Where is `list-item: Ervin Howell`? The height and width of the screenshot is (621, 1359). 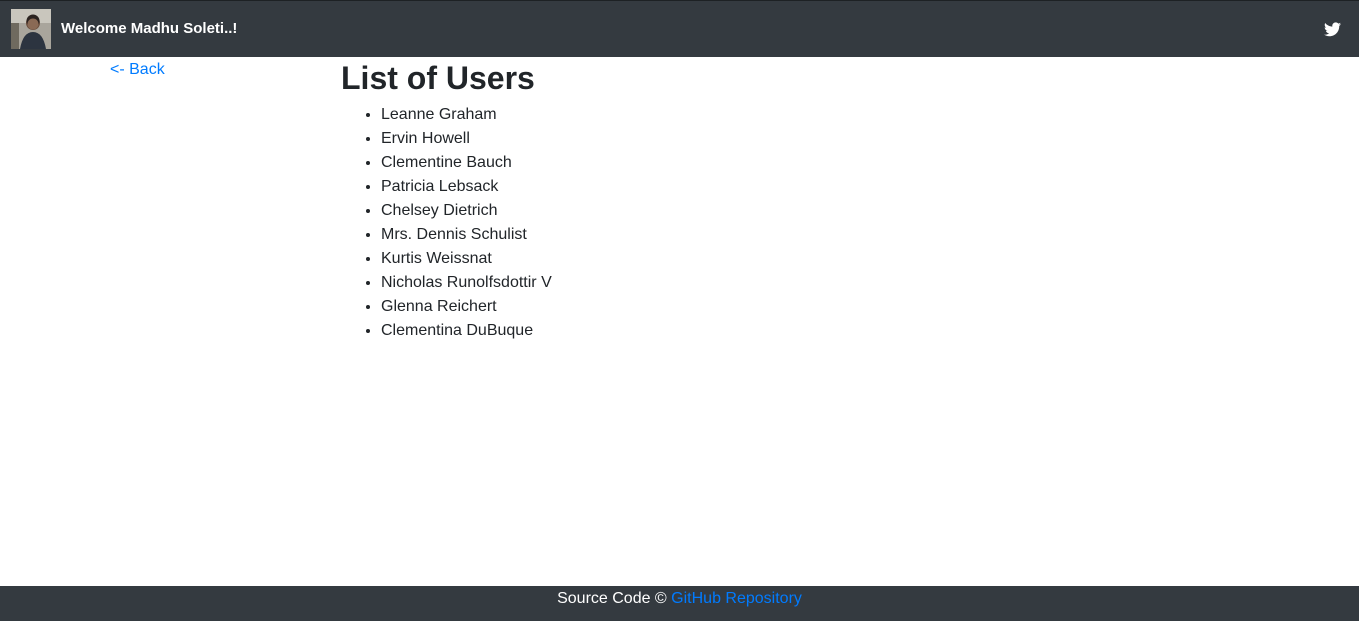
list-item: Ervin Howell is located at coordinates (466, 139).